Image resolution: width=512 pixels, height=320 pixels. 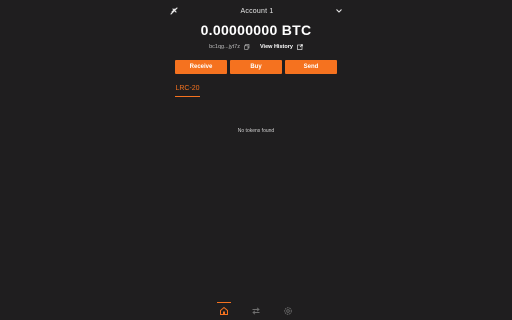 I want to click on home-icon, so click(x=224, y=310).